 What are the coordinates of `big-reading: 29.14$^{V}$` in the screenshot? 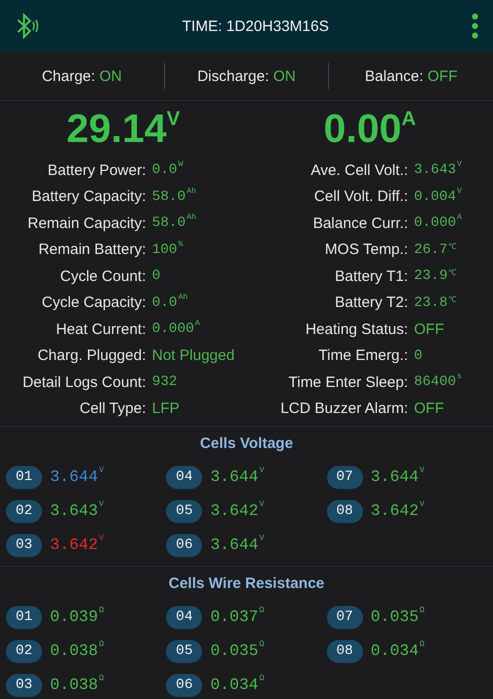 It's located at (123, 129).